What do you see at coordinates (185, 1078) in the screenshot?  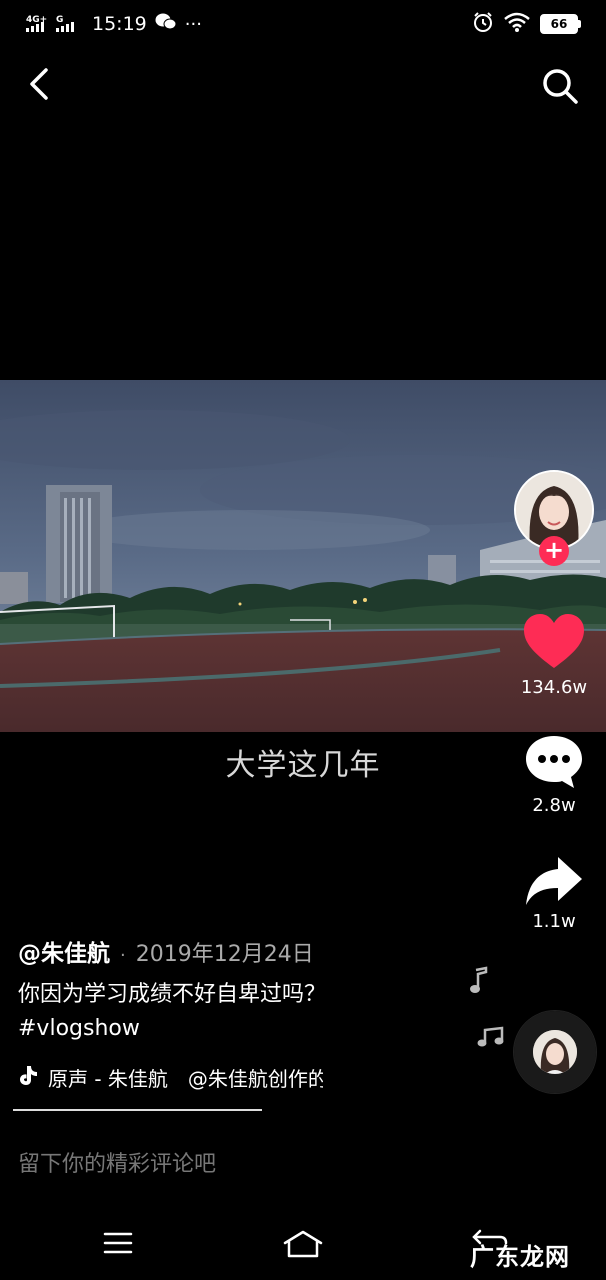 I see `music-title: 原声 - 朱佳航 @朱佳航创作的原声` at bounding box center [185, 1078].